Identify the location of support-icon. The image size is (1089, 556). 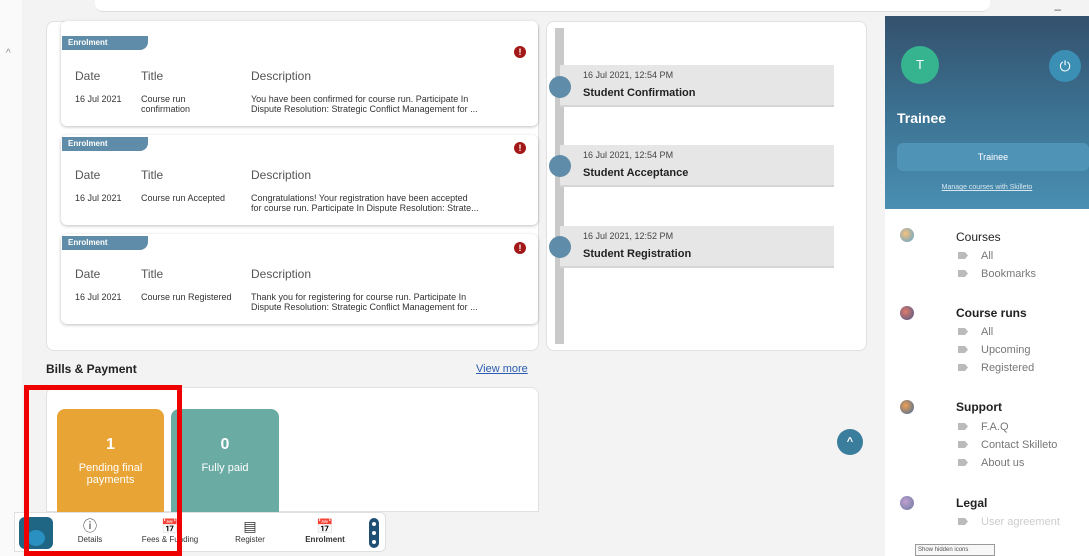
(907, 407).